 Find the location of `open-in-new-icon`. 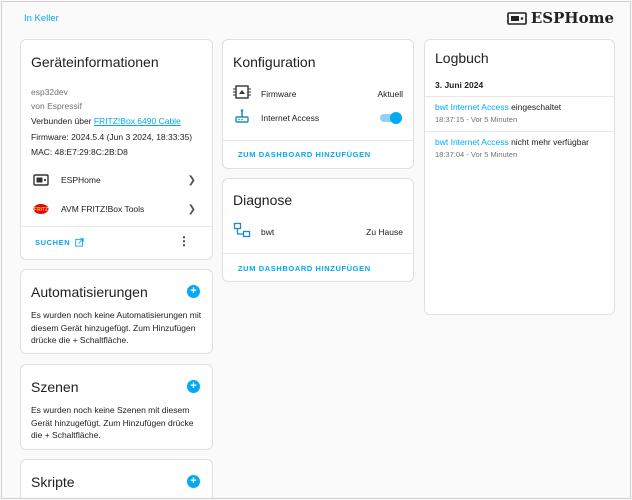

open-in-new-icon is located at coordinates (80, 242).